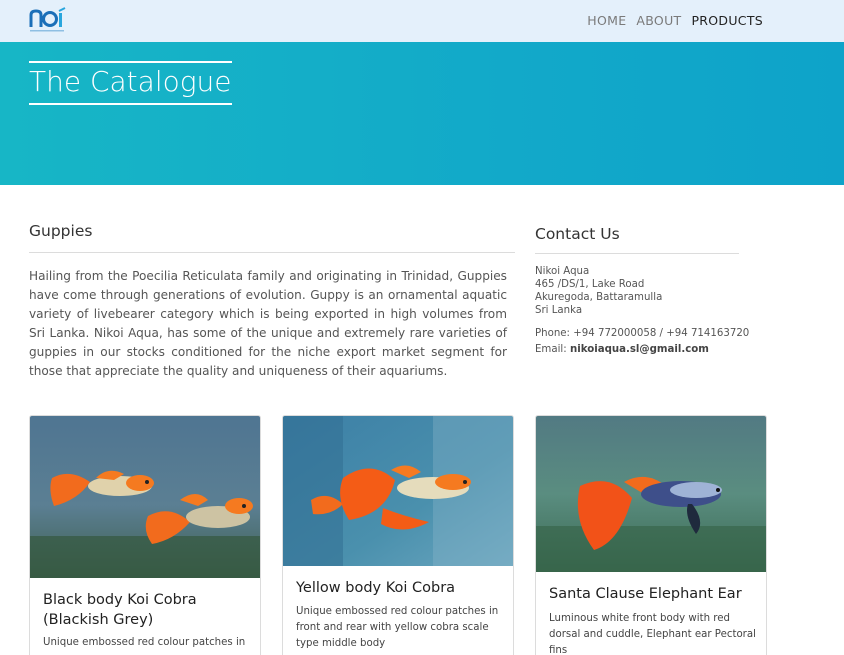  I want to click on nav-about-link: ABOUT, so click(658, 20).